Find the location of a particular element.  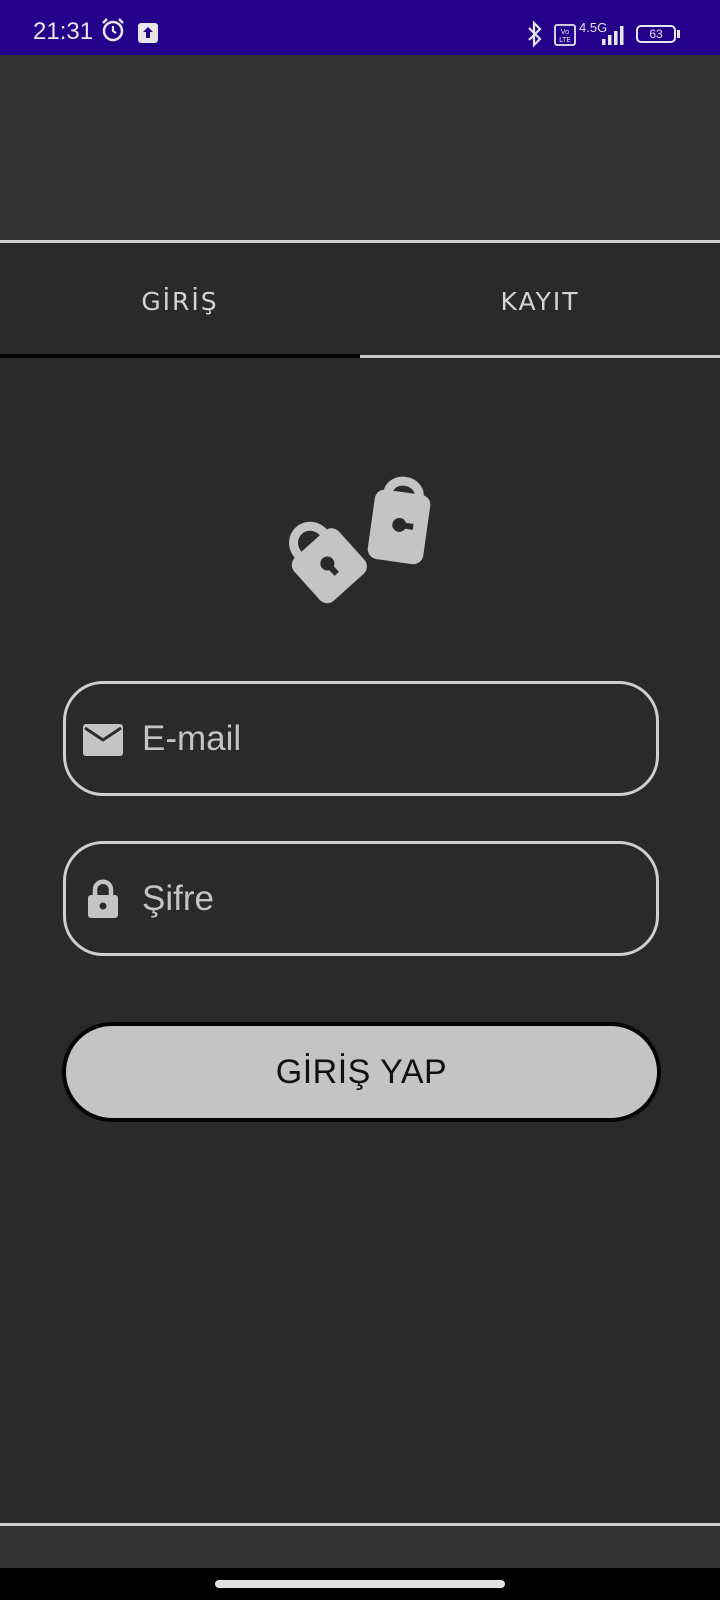

battery-tip is located at coordinates (678, 34).